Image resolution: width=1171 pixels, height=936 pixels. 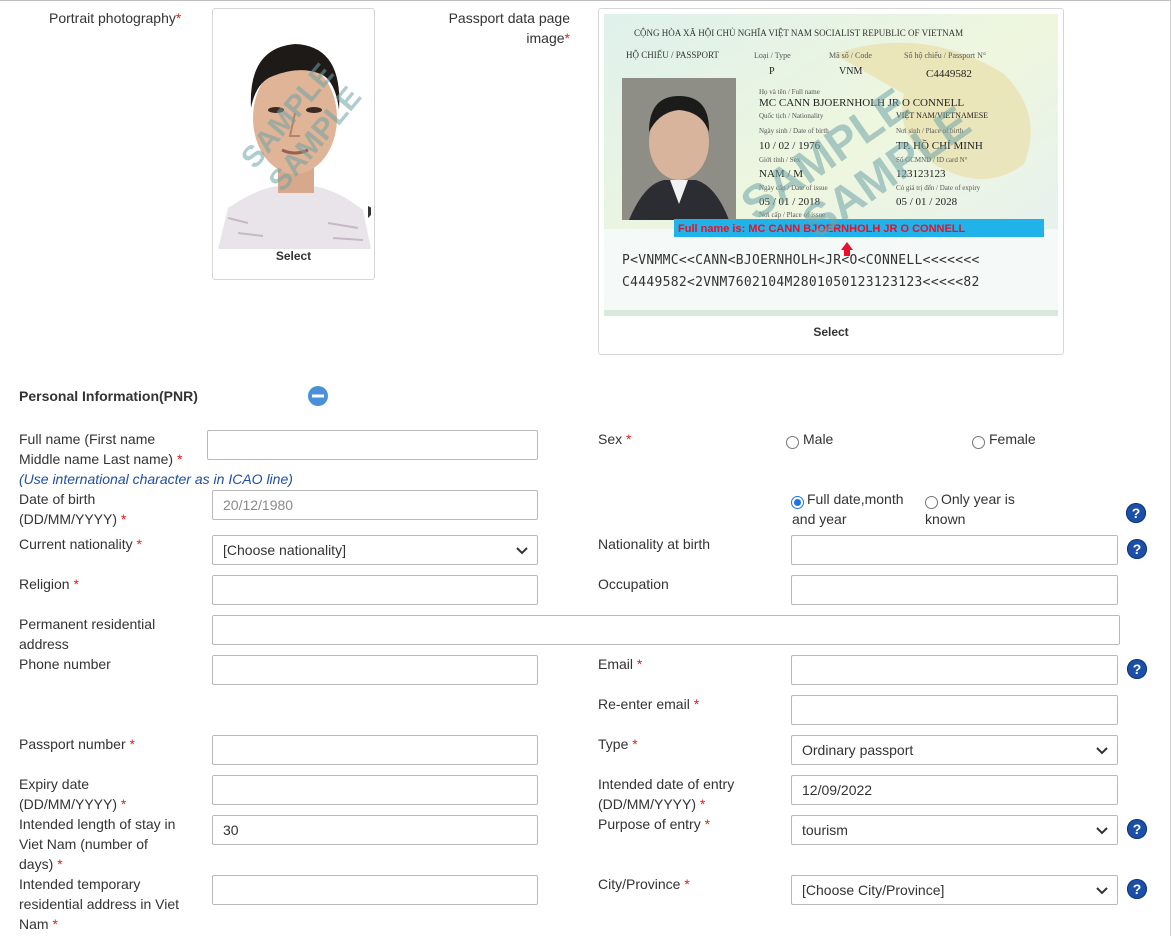 I want to click on purpose-help-icon: ?, so click(x=1137, y=829).